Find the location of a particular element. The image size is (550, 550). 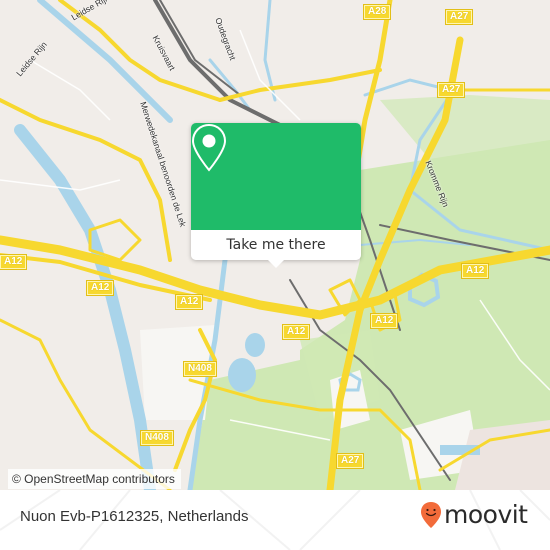

popup-header is located at coordinates (276, 176).